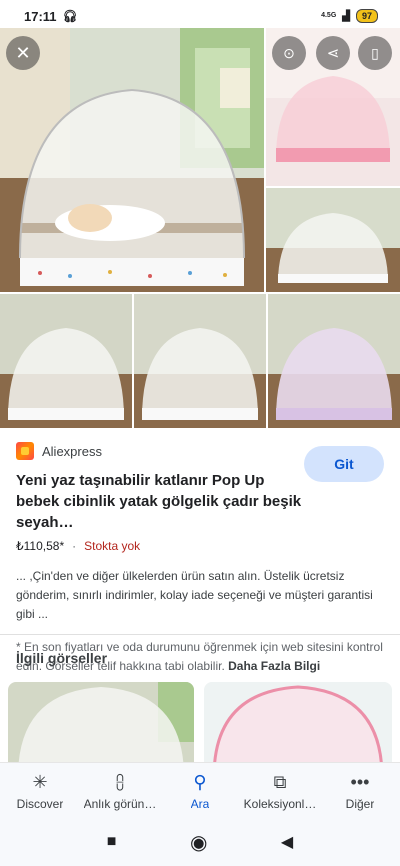 Image resolution: width=400 pixels, height=866 pixels. What do you see at coordinates (289, 53) in the screenshot?
I see `lens-icon: ⊙` at bounding box center [289, 53].